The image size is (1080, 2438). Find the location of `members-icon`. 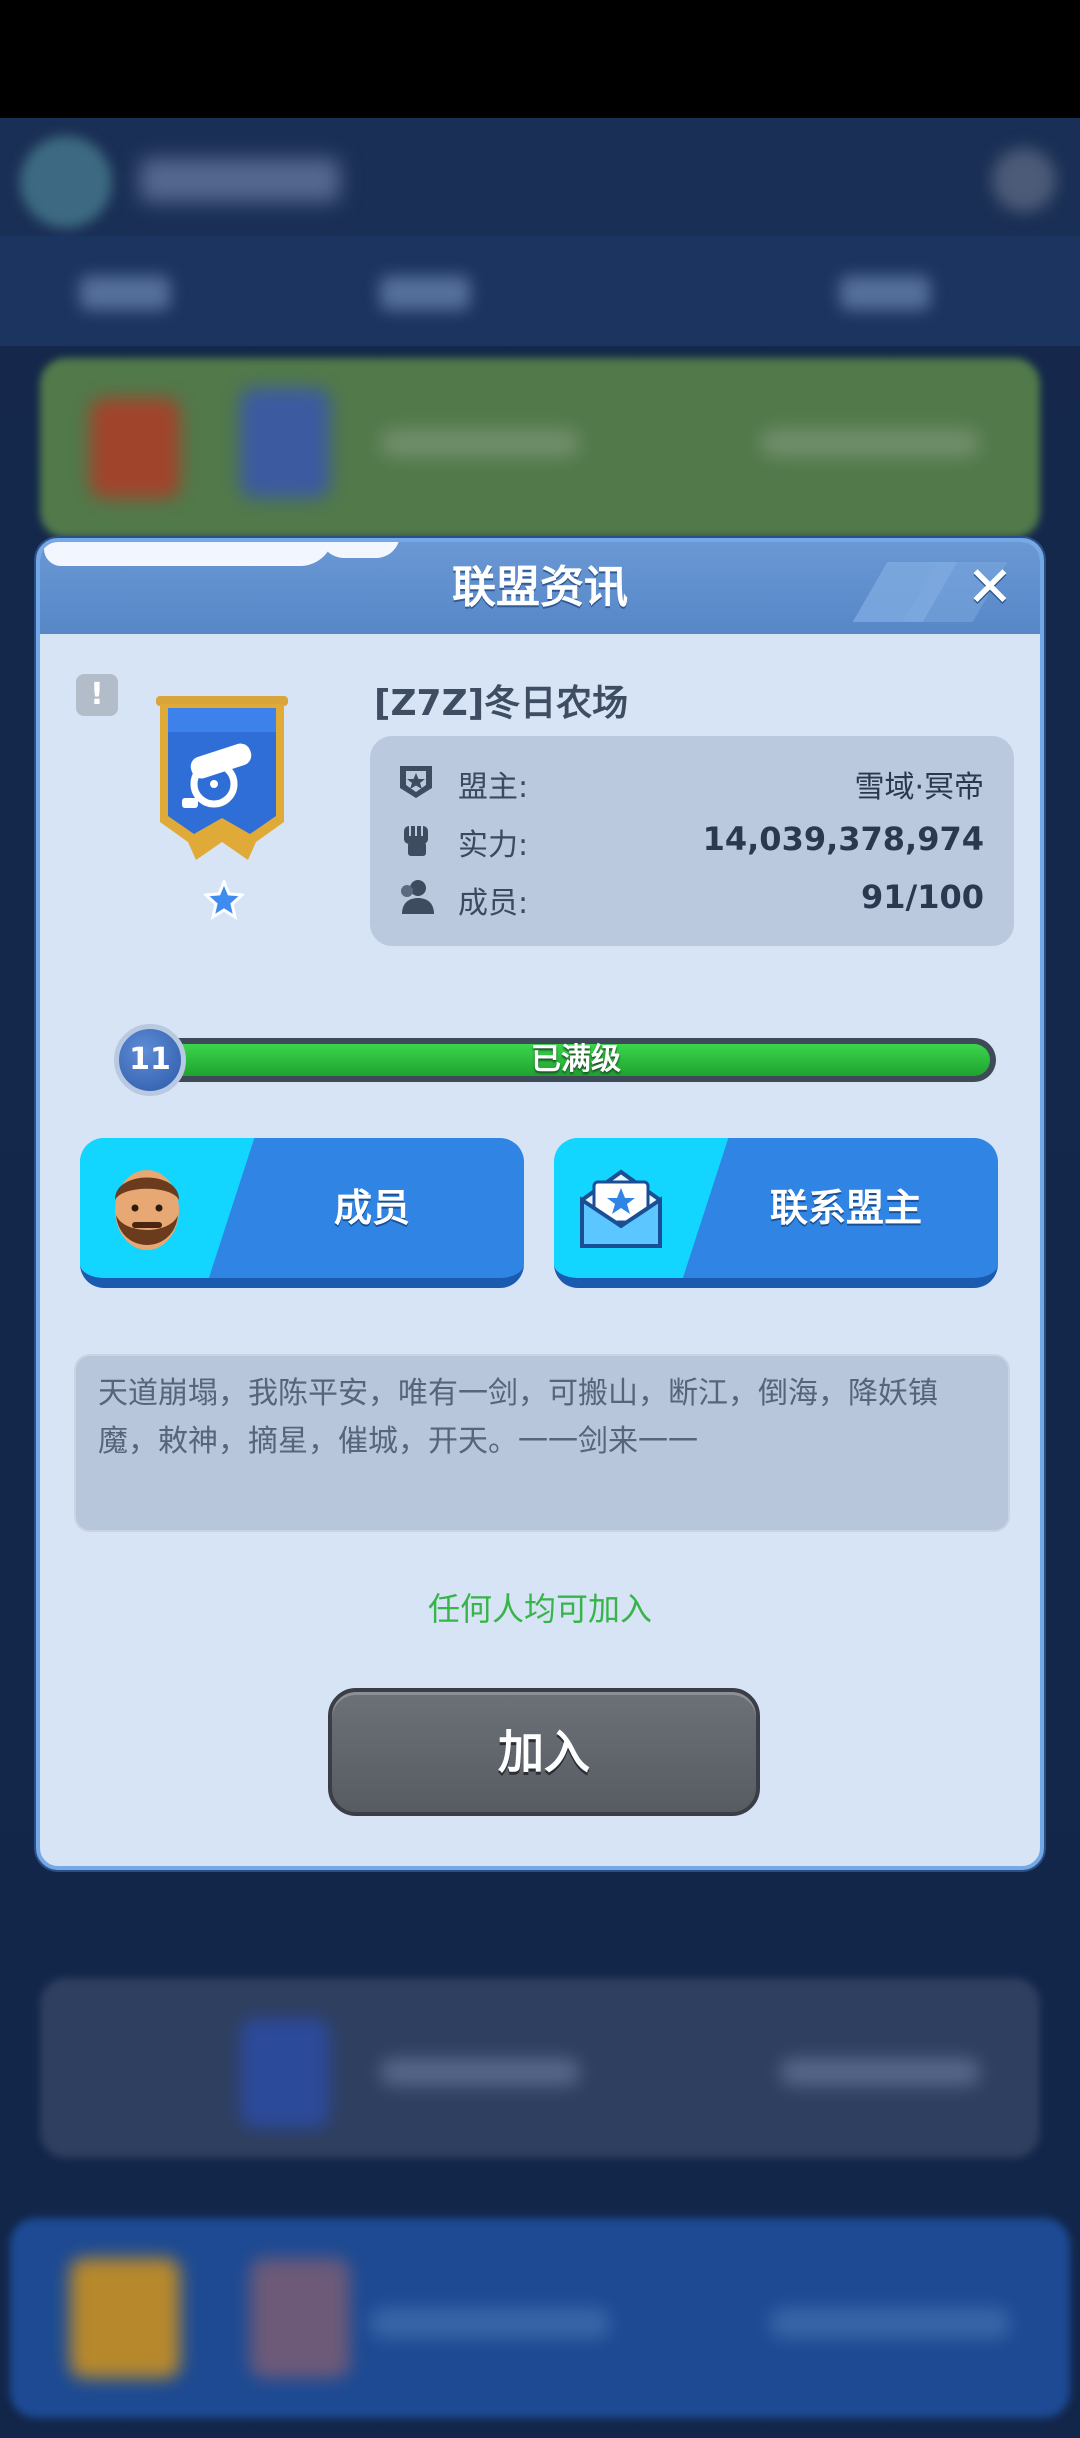

members-icon is located at coordinates (417, 897).